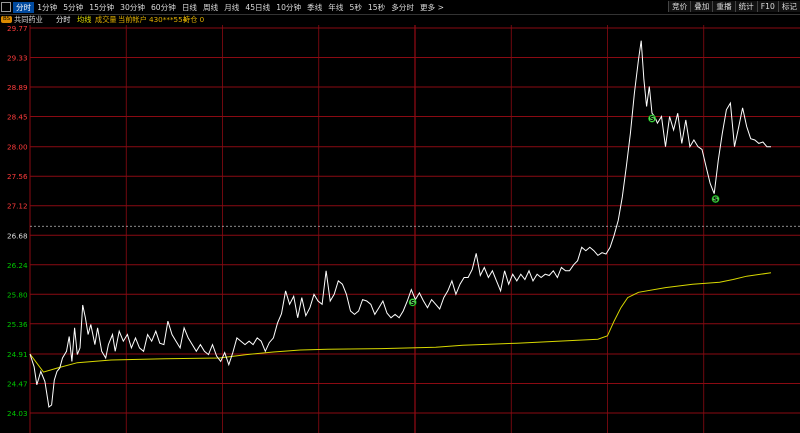  What do you see at coordinates (723, 6) in the screenshot?
I see `toolbar-button: 重播` at bounding box center [723, 6].